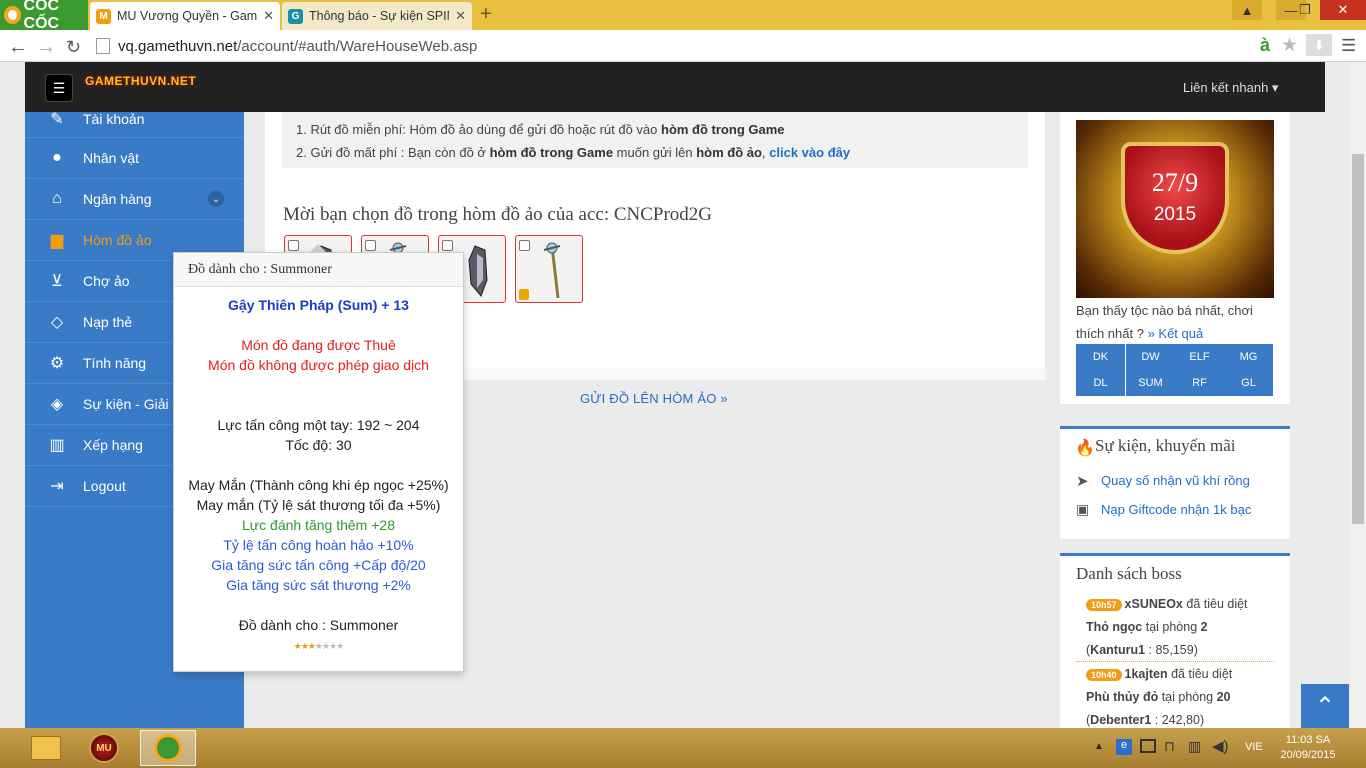 The image size is (1366, 768). Describe the element at coordinates (1082, 481) in the screenshot. I see `send-arrow-icon: ➤` at that location.